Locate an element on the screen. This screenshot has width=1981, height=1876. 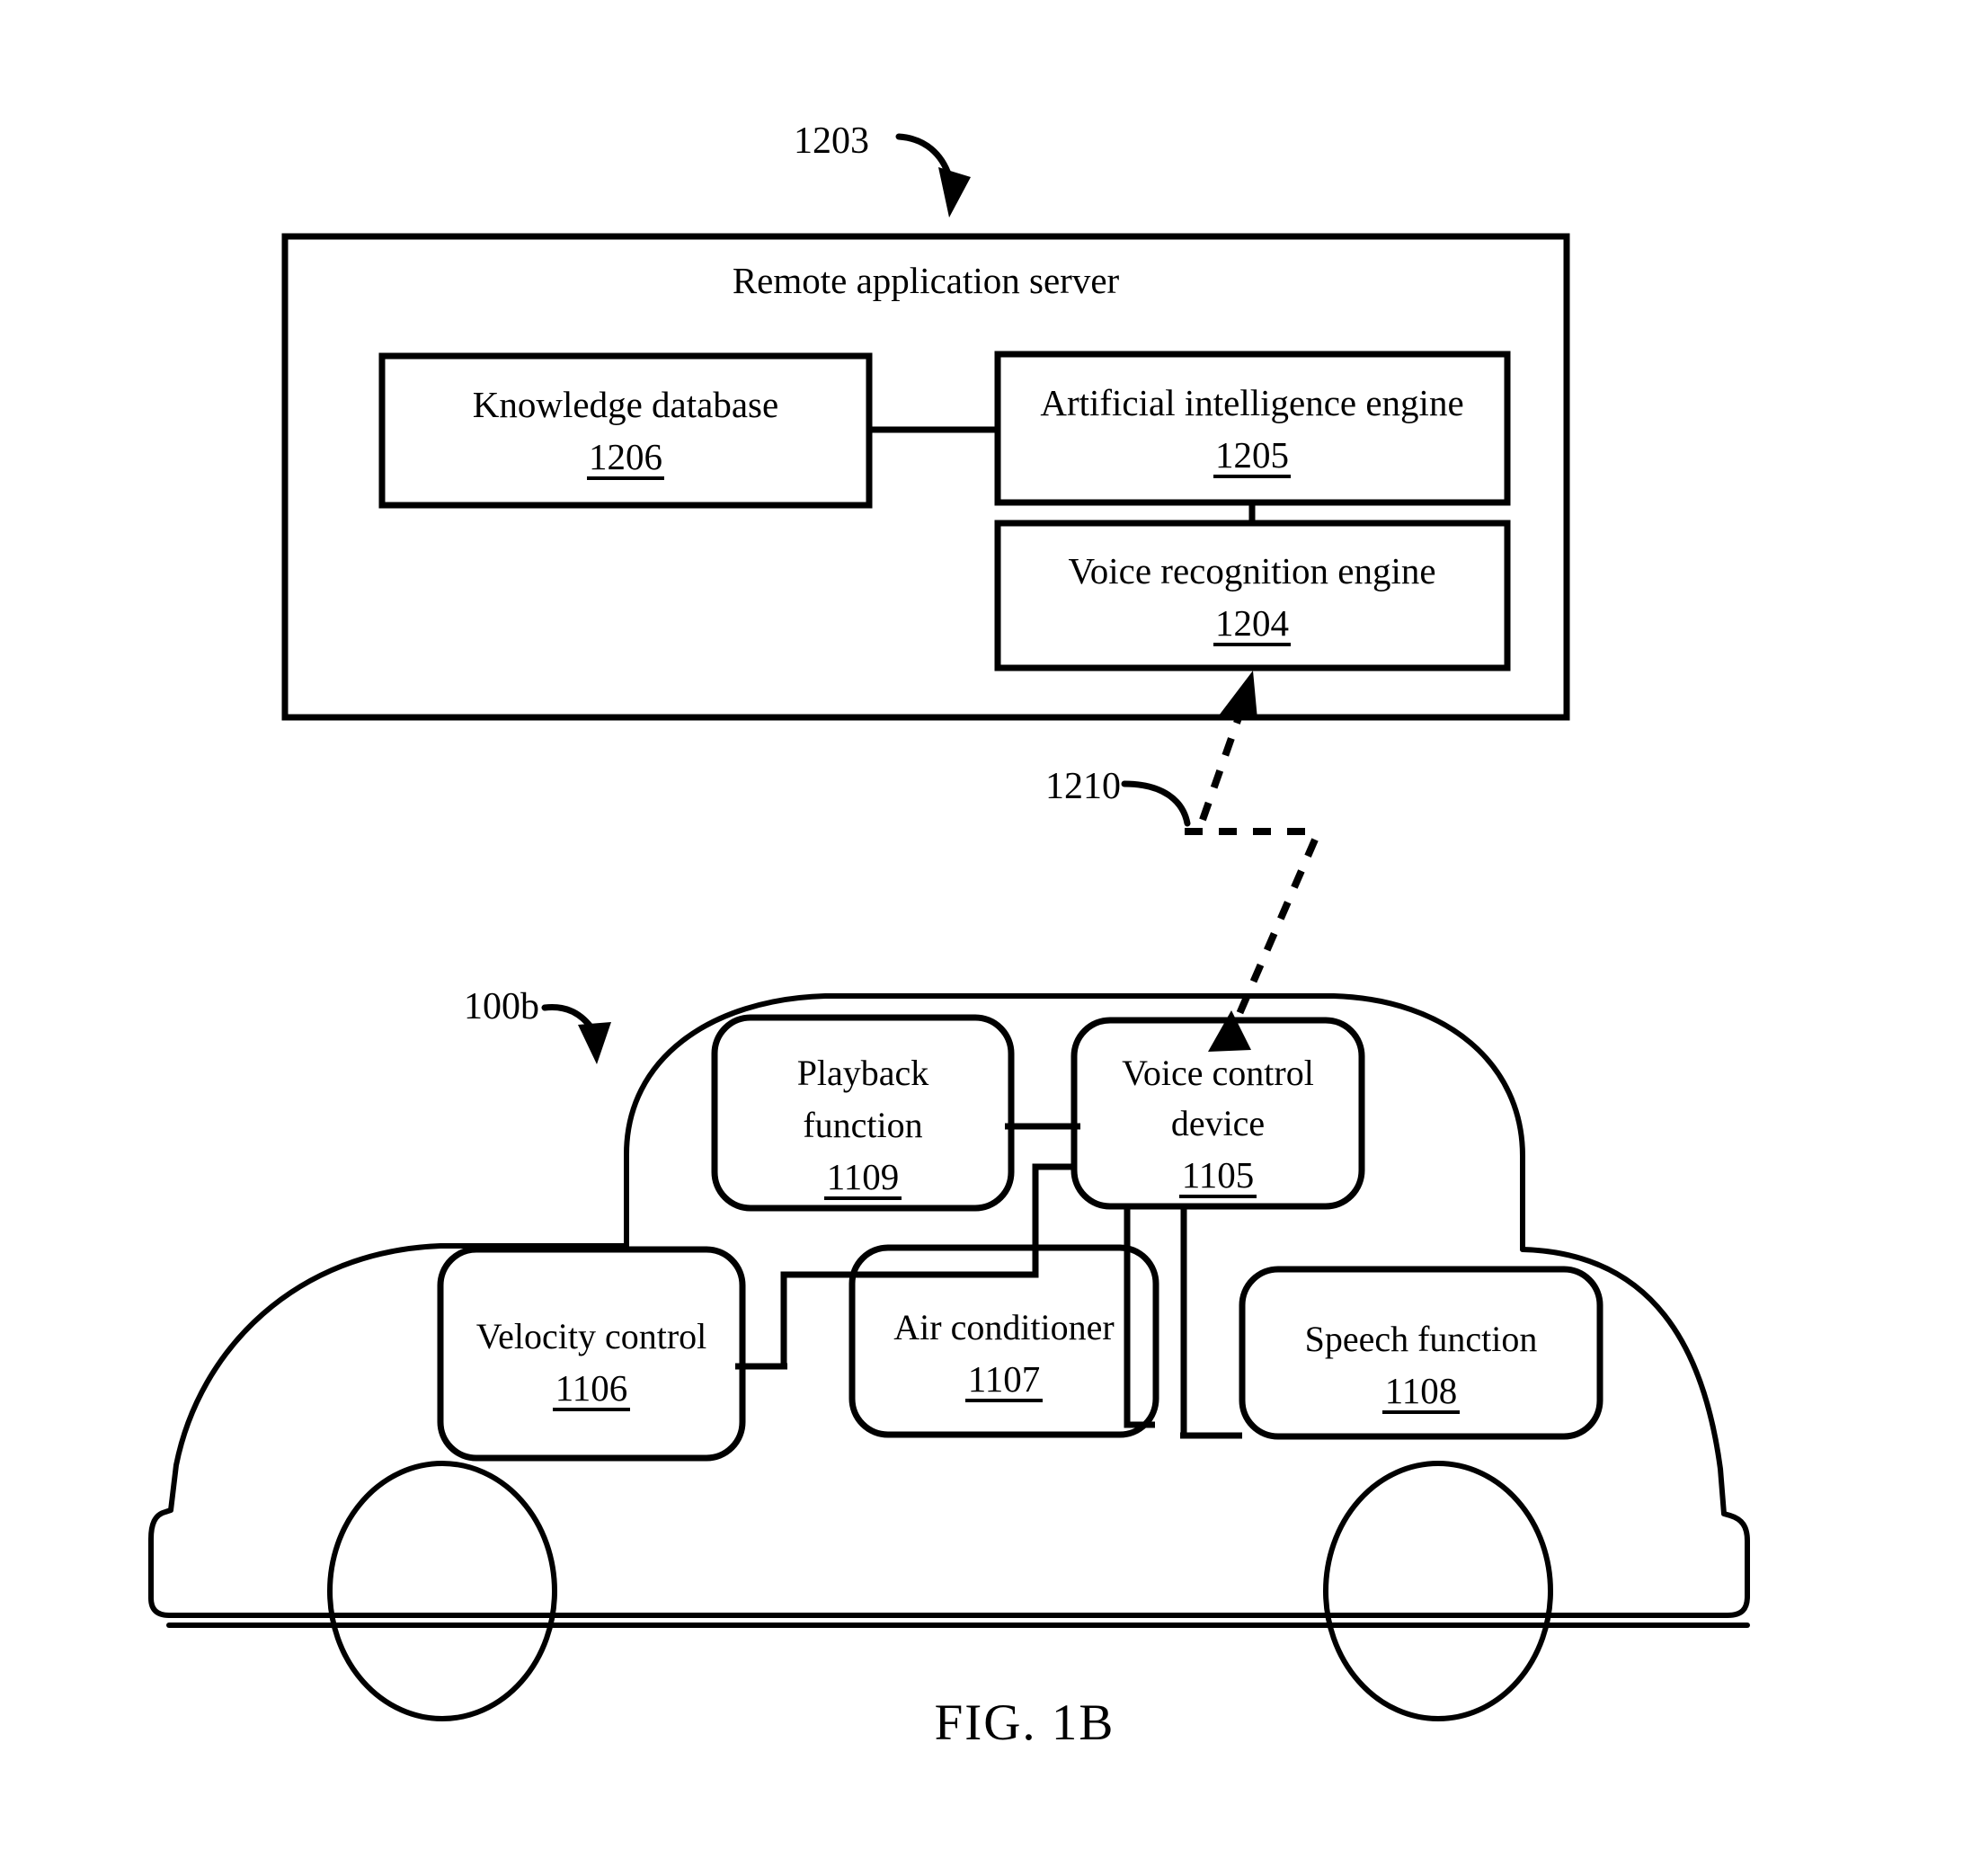
link-segment-upper is located at coordinates (1222, 765).